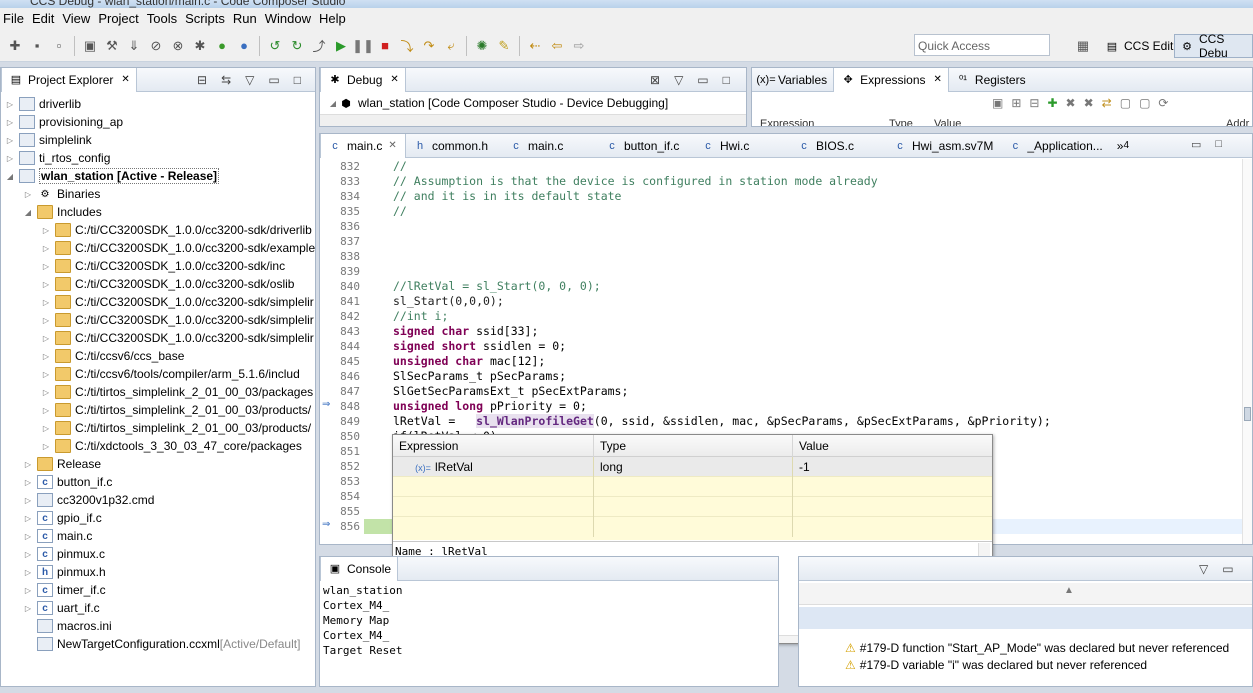  I want to click on menu-file: File, so click(14, 19).